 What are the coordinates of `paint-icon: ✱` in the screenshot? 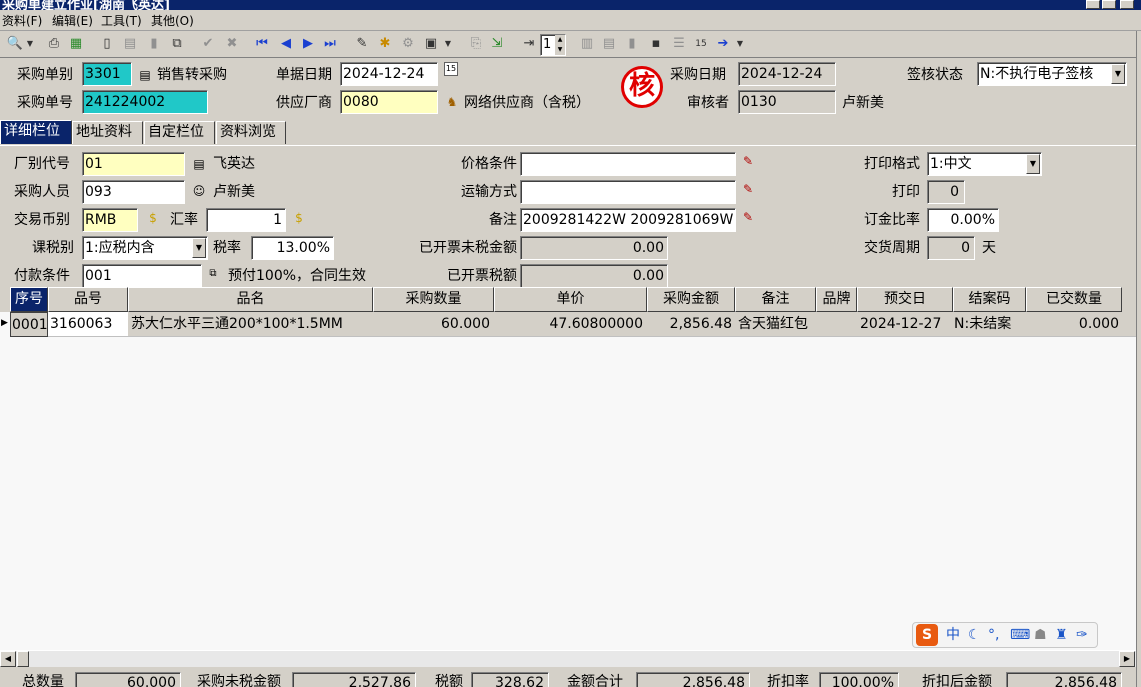 It's located at (385, 44).